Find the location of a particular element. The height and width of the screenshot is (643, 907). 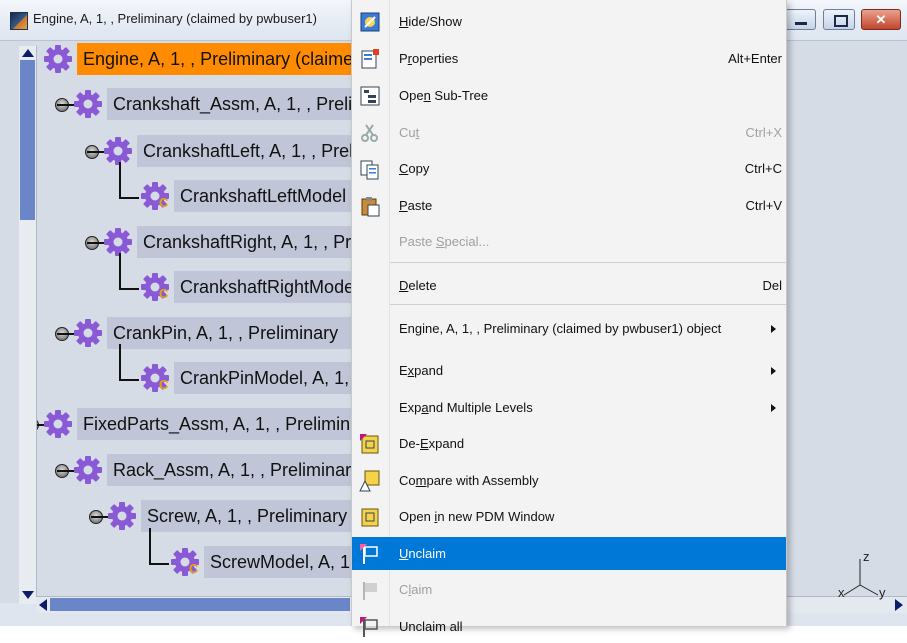

menu-item-shortcut: Del is located at coordinates (772, 285).